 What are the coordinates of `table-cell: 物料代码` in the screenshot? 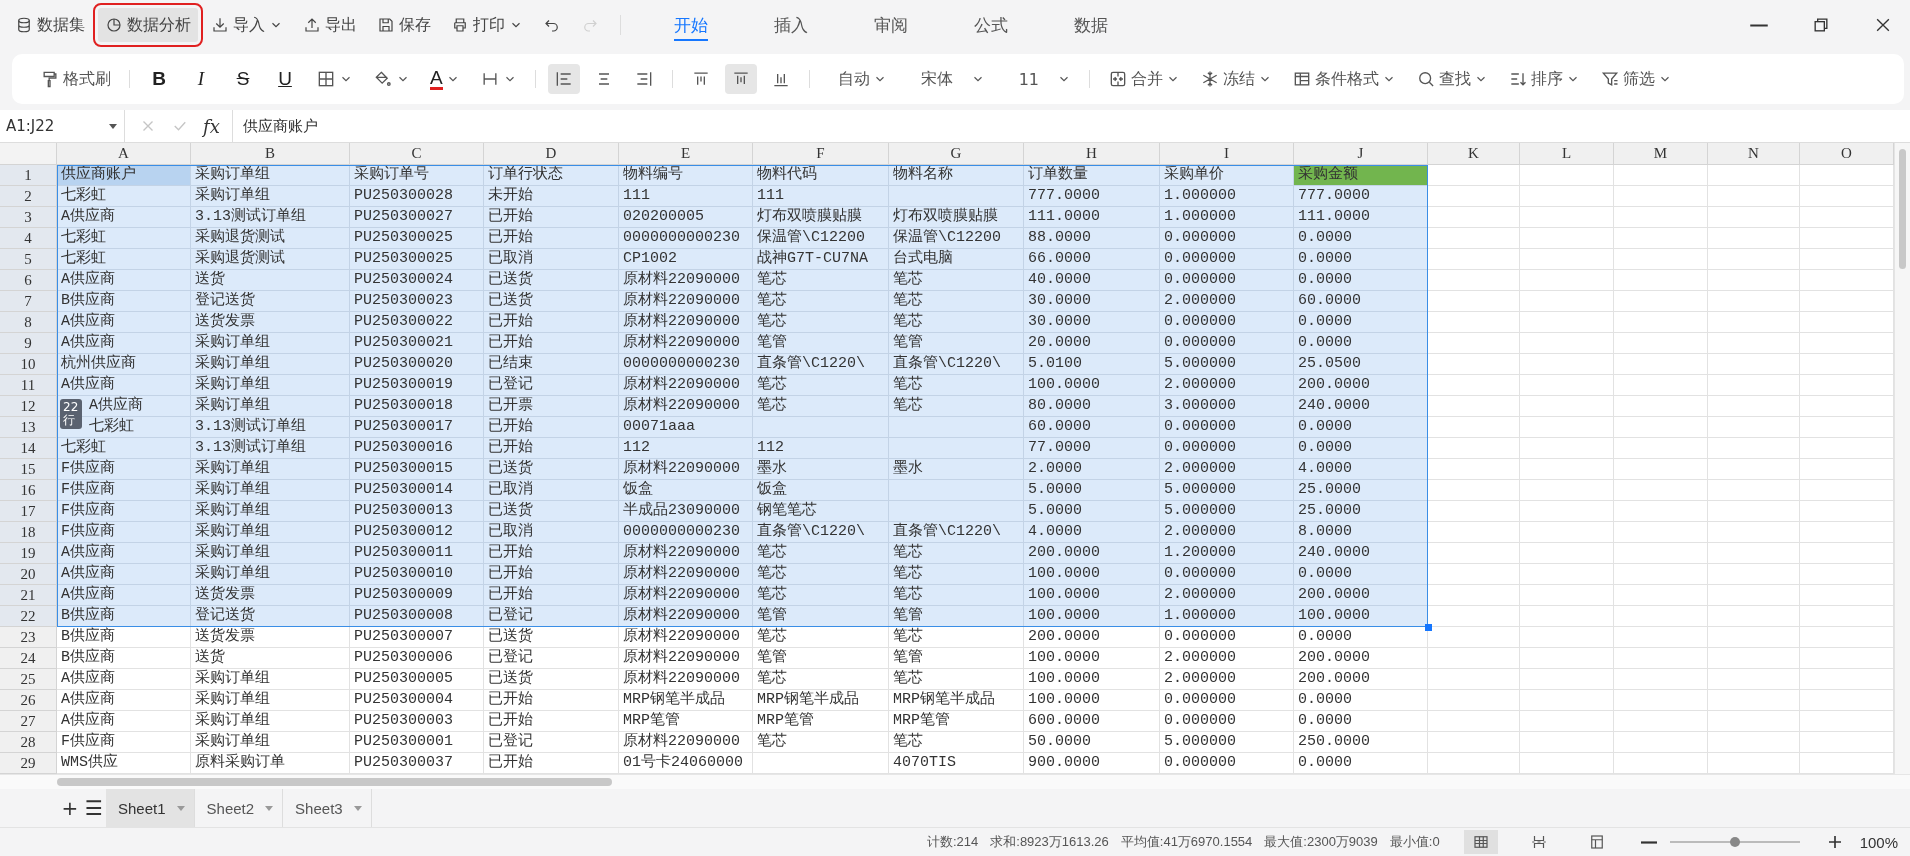 It's located at (821, 175).